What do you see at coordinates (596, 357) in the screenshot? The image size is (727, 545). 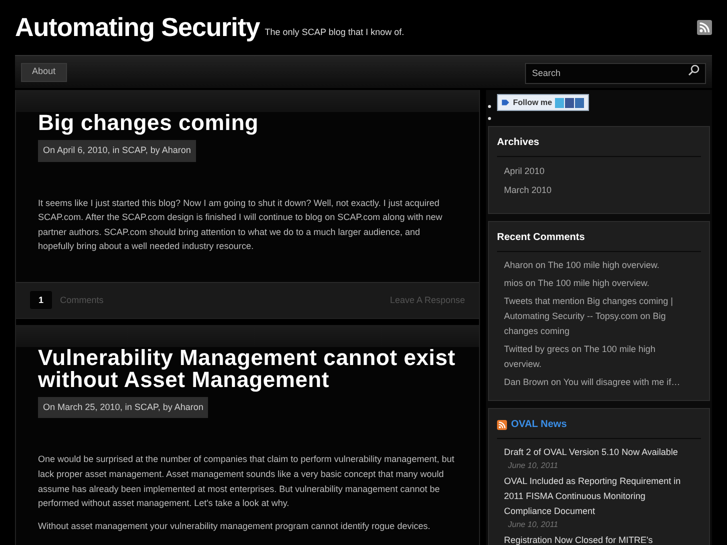 I see `recent-comment-link: Twitted by grecs on The 100 mile high overview.` at bounding box center [596, 357].